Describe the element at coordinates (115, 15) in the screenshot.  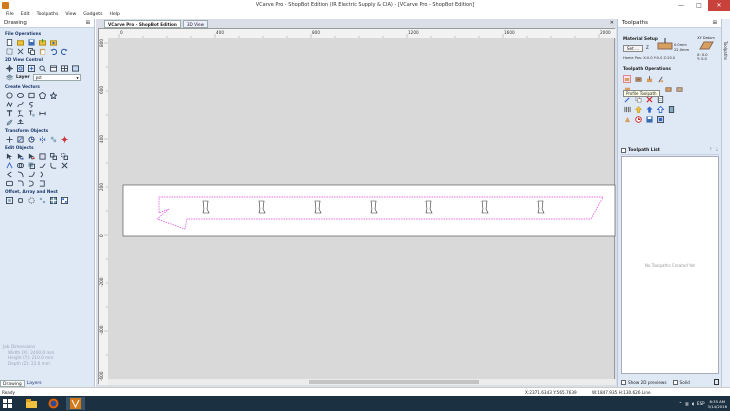
I see `menu-help: Help` at that location.